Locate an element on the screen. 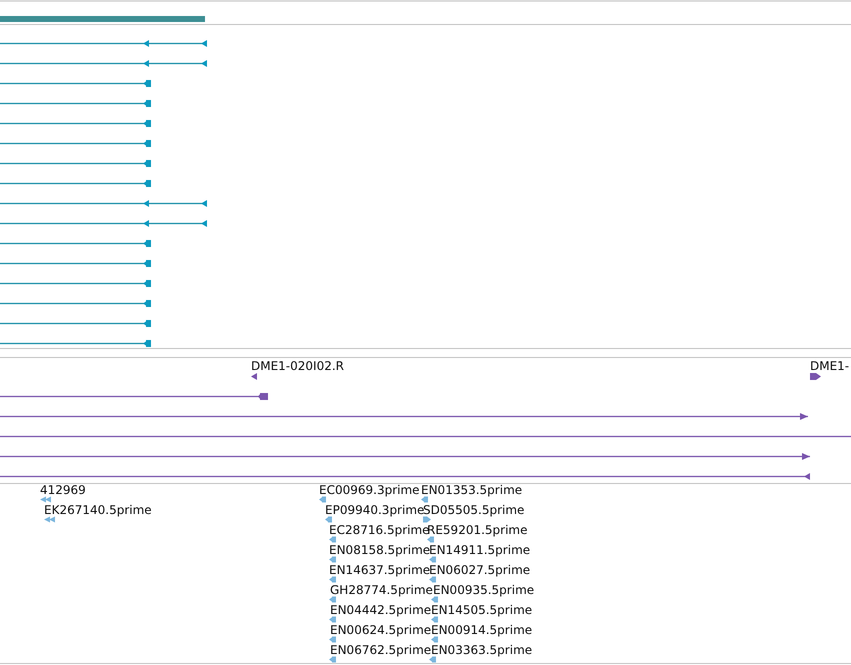 The width and height of the screenshot is (851, 665). feature-label: EN03363.5prime is located at coordinates (481, 650).